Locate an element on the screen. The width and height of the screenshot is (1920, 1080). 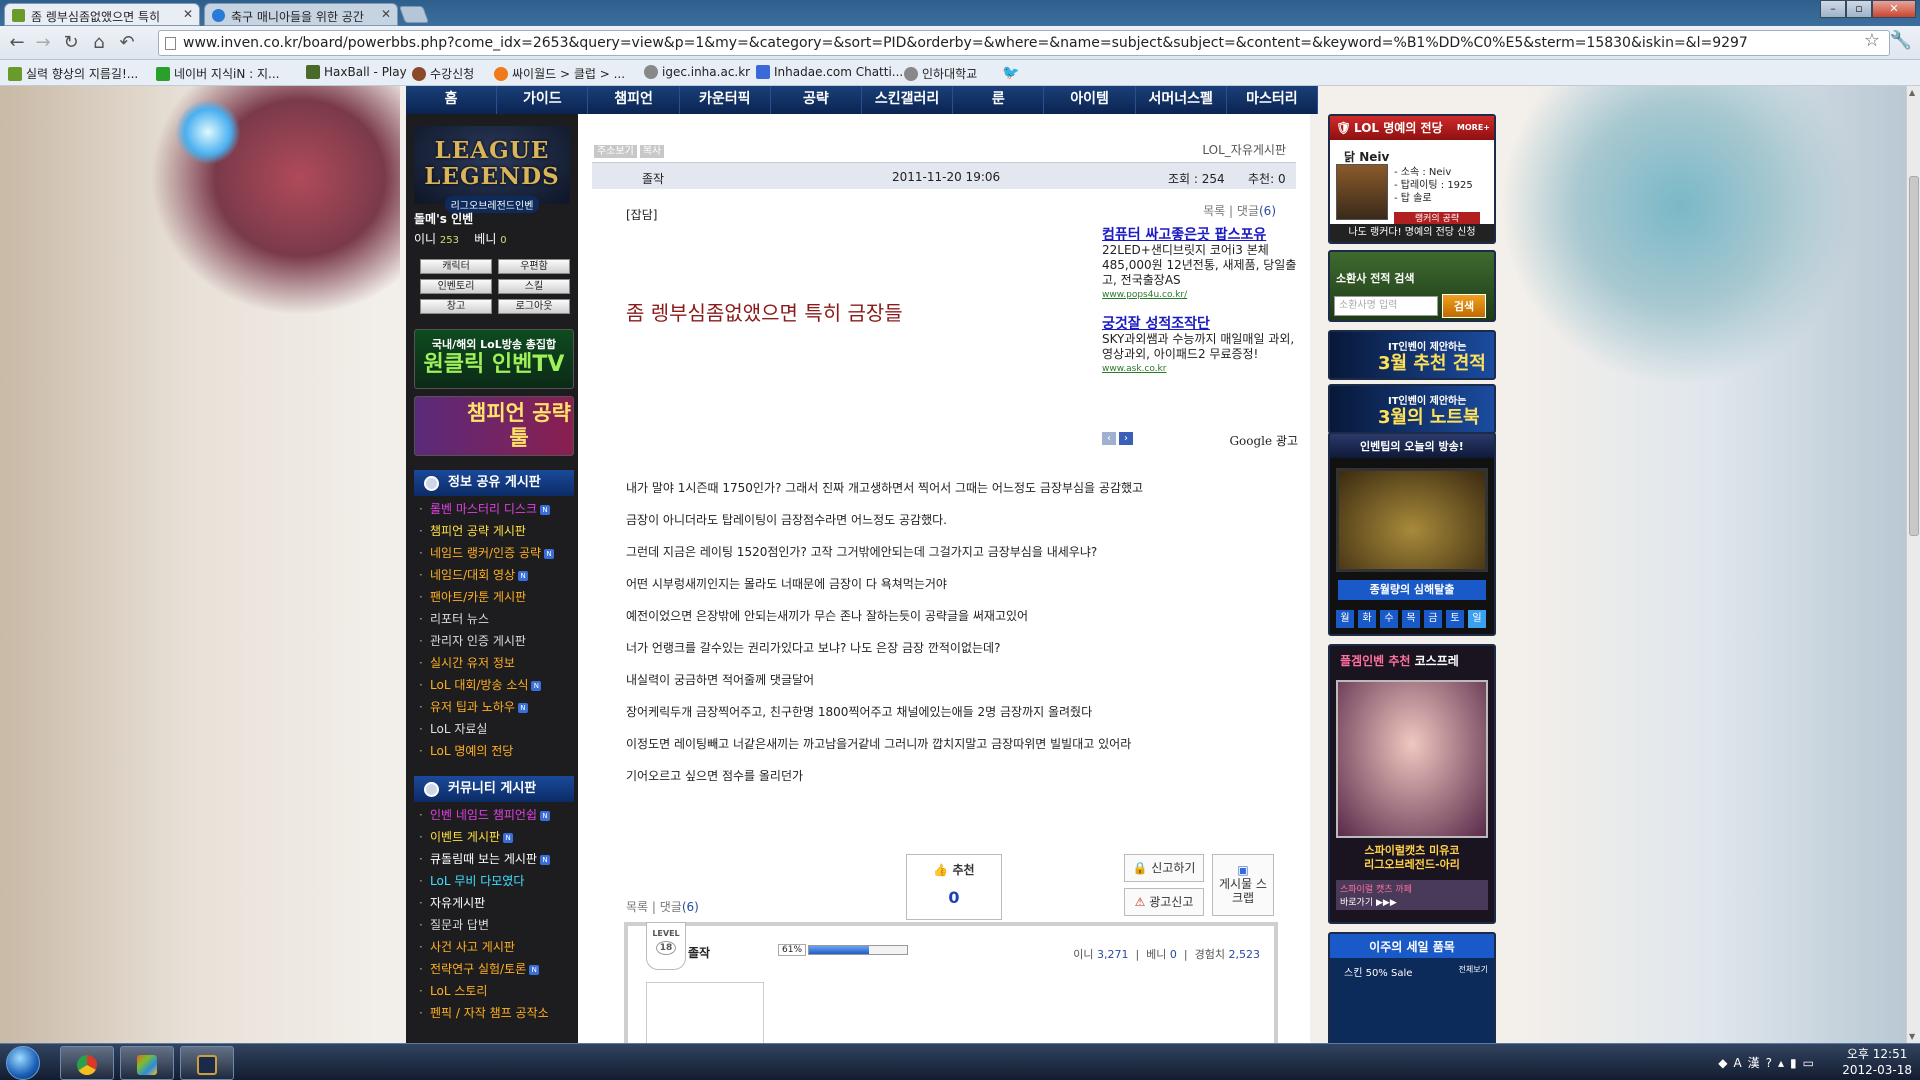
maximize-icon: ▫ is located at coordinates (1859, 9).